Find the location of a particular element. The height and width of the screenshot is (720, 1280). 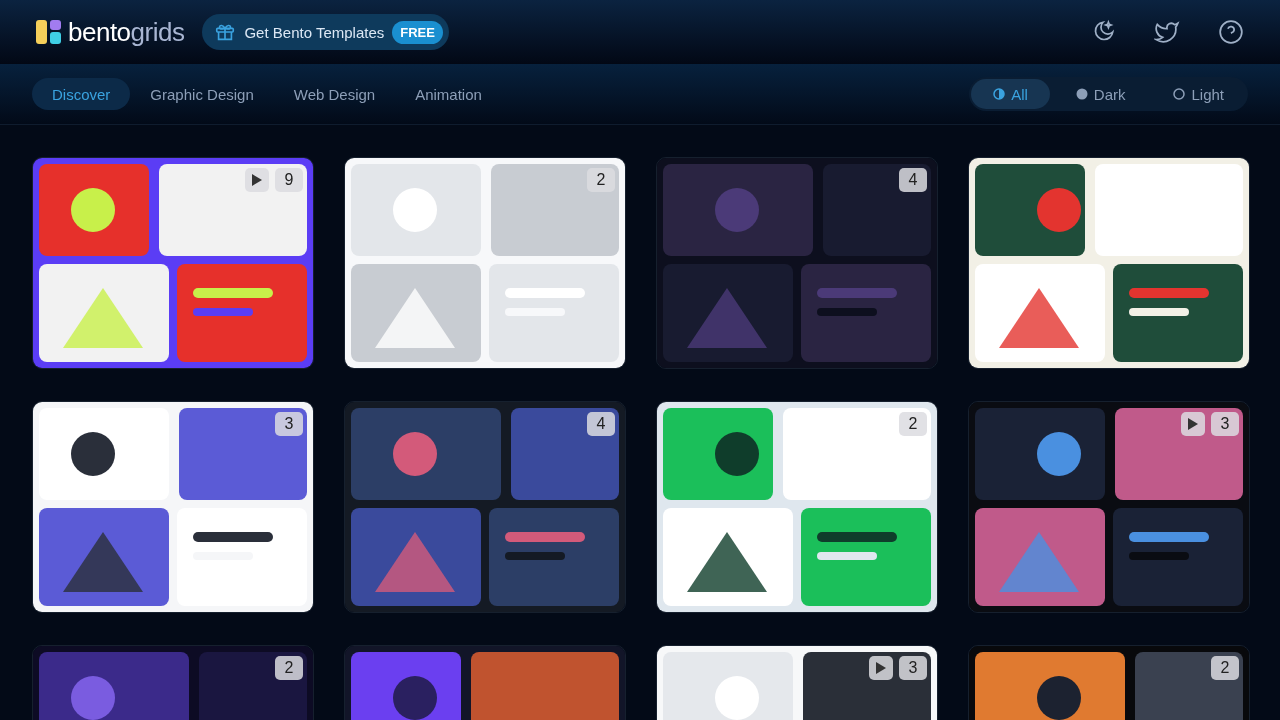

circle-icon is located at coordinates (1179, 94).